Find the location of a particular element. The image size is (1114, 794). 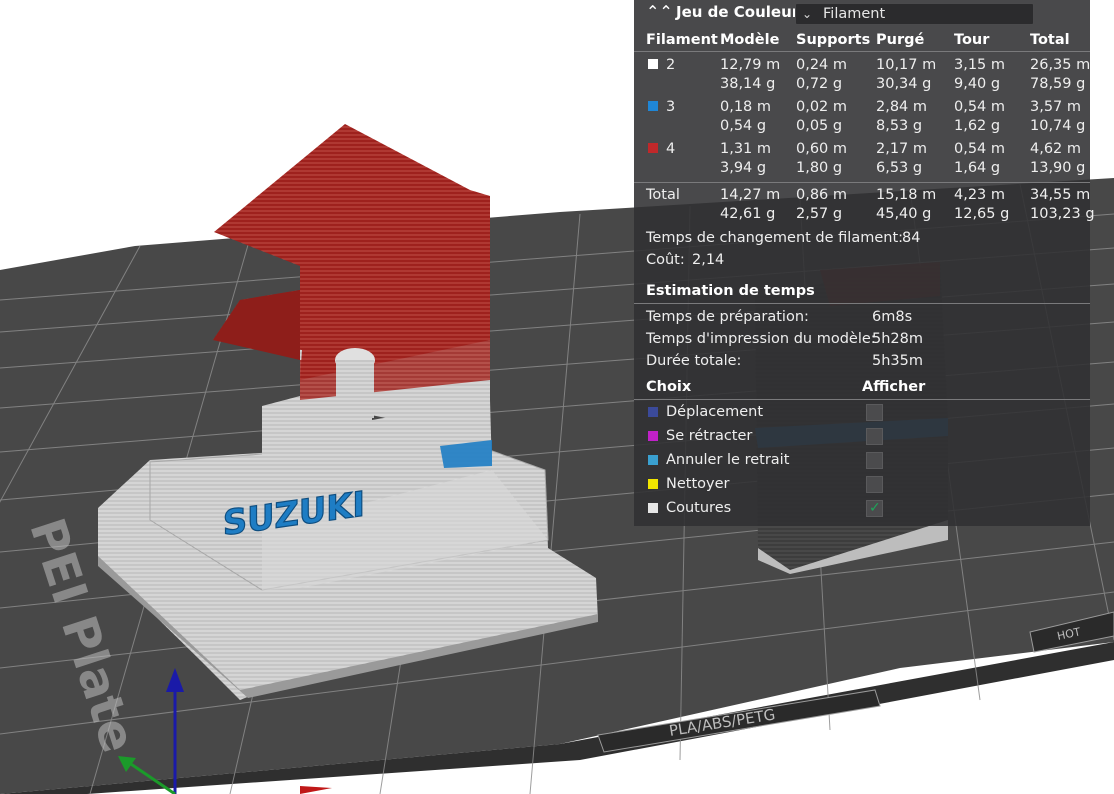

tower-weight: 12,65 g is located at coordinates (982, 214).